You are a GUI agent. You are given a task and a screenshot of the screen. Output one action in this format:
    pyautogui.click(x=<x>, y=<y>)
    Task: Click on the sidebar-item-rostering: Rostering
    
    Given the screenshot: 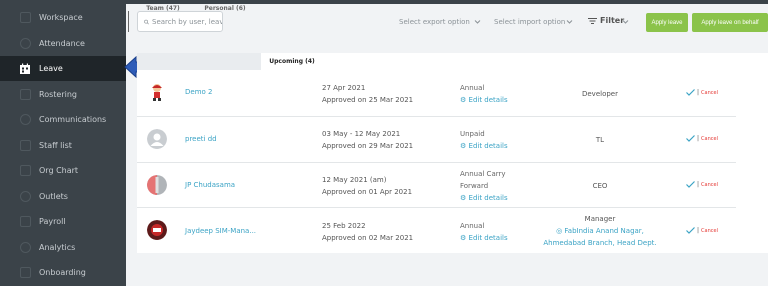 What is the action you would take?
    pyautogui.click(x=63, y=94)
    